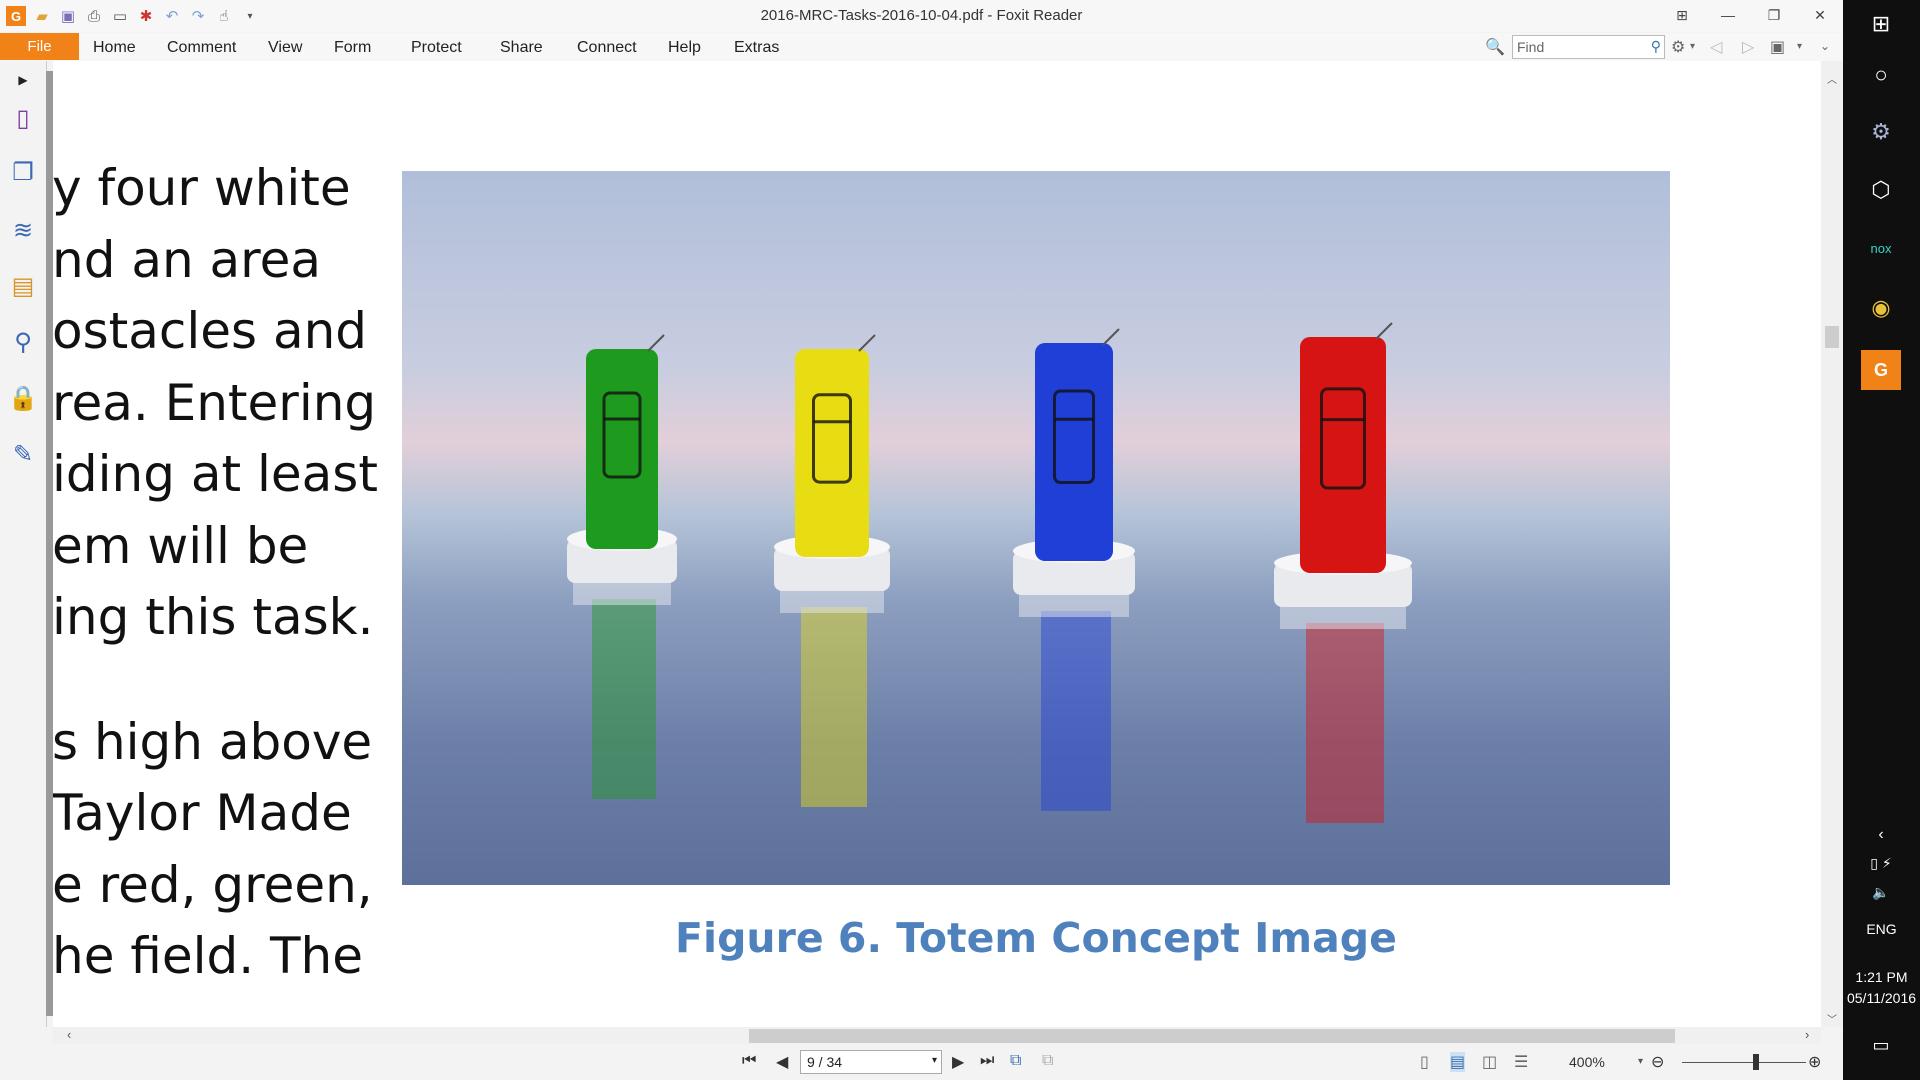 This screenshot has width=1920, height=1080. What do you see at coordinates (23, 544) in the screenshot?
I see `navigation-sidebar: ▶ ▯ ❐ ≋ ▤ ⚲ 🔒 ✎` at bounding box center [23, 544].